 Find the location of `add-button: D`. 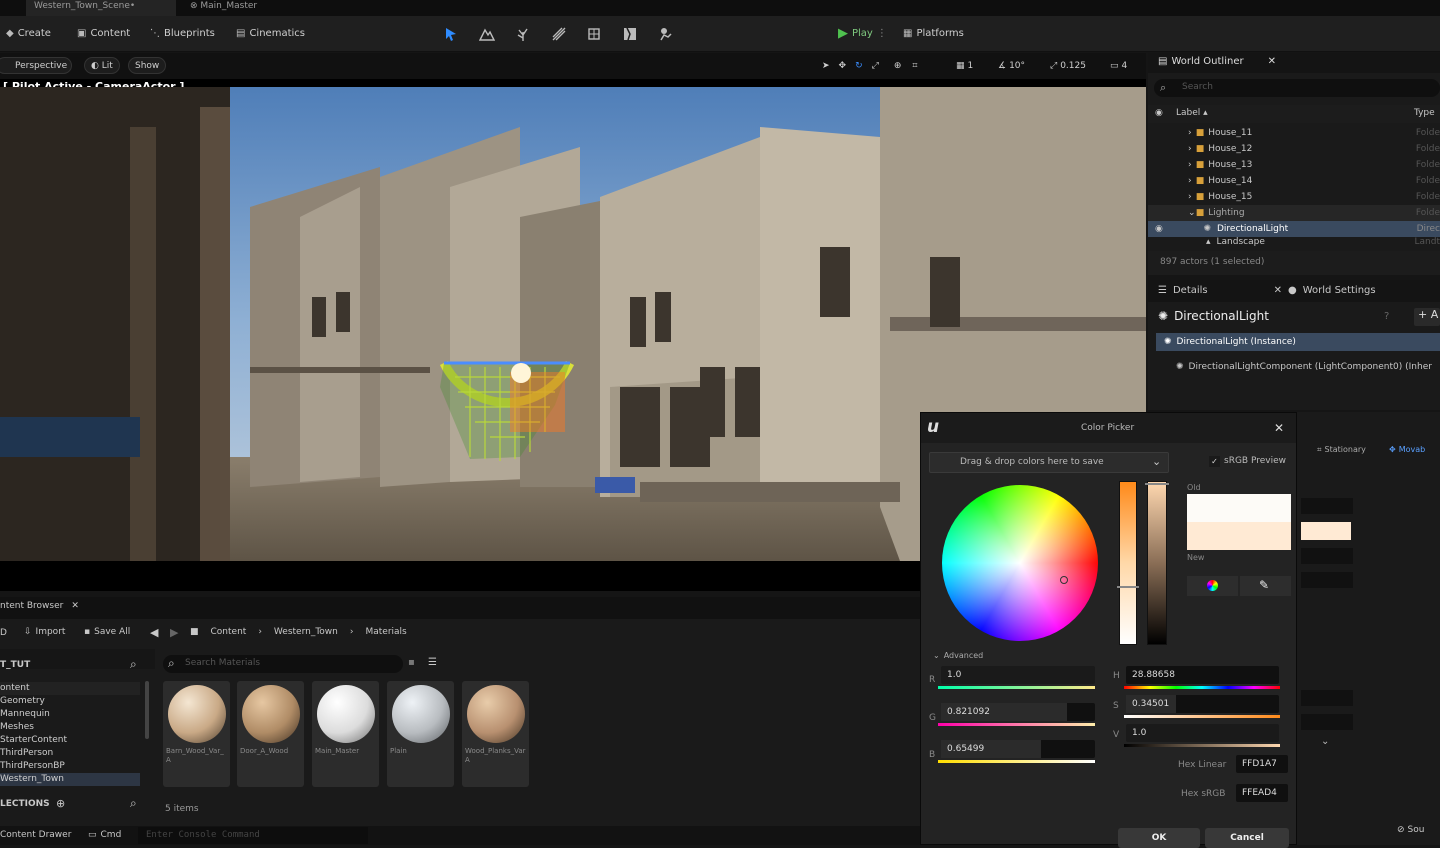

add-button: D is located at coordinates (3, 633).